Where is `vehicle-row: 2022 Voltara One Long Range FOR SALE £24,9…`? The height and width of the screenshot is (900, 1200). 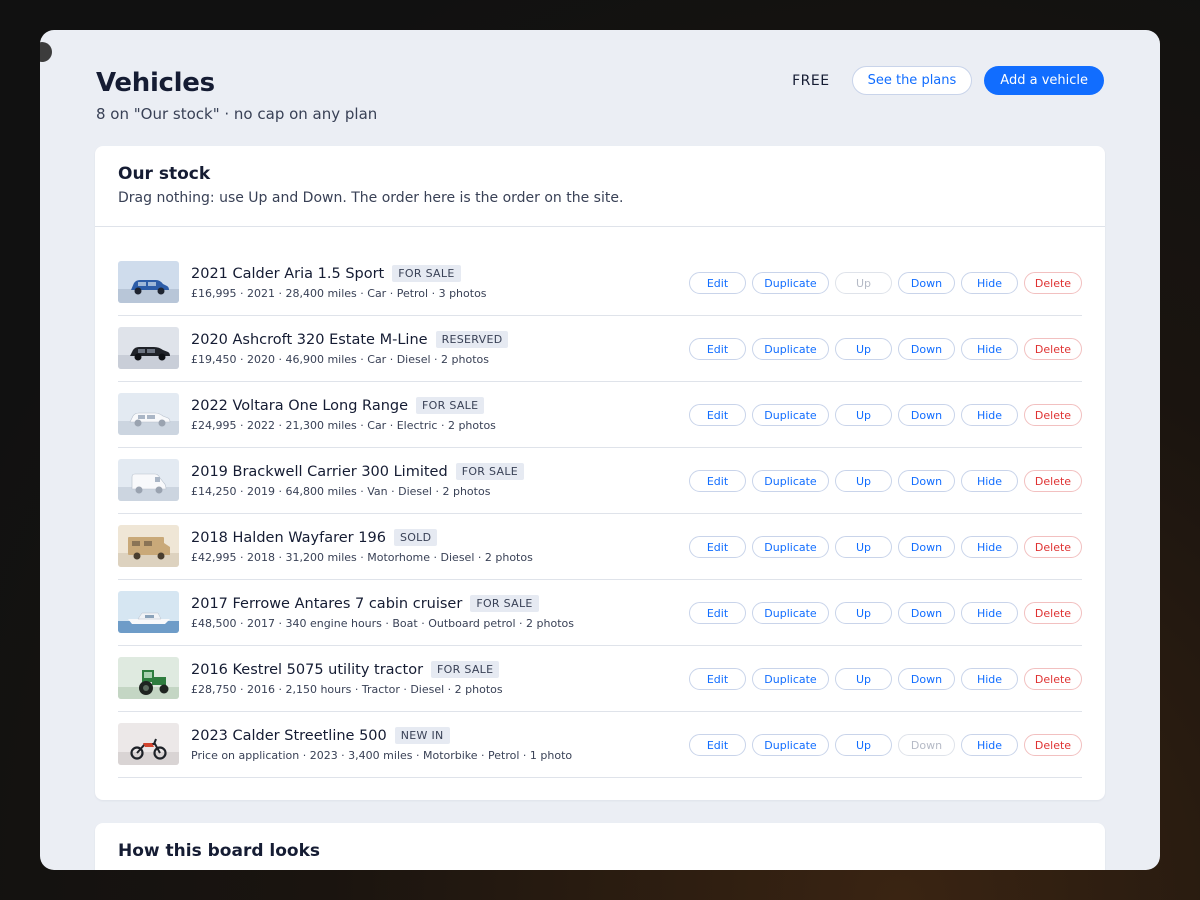
vehicle-row: 2022 Voltara One Long Range FOR SALE £24,9… is located at coordinates (600, 415).